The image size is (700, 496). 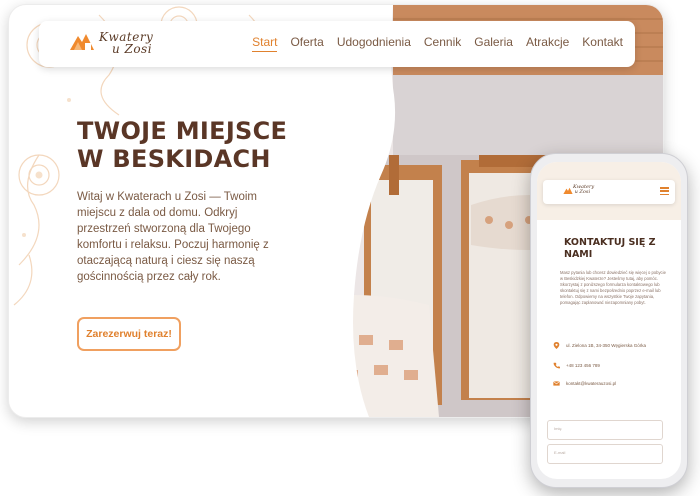 I want to click on reserve-button: Zarezerwuj teraz!, so click(x=129, y=334).